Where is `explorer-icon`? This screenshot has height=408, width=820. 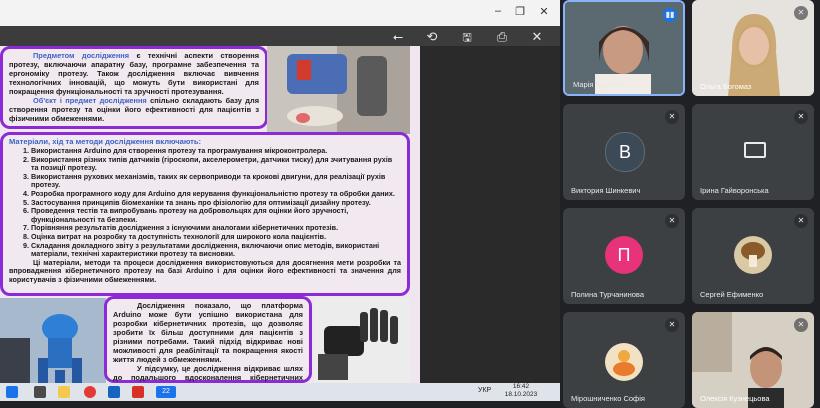
explorer-icon is located at coordinates (64, 392).